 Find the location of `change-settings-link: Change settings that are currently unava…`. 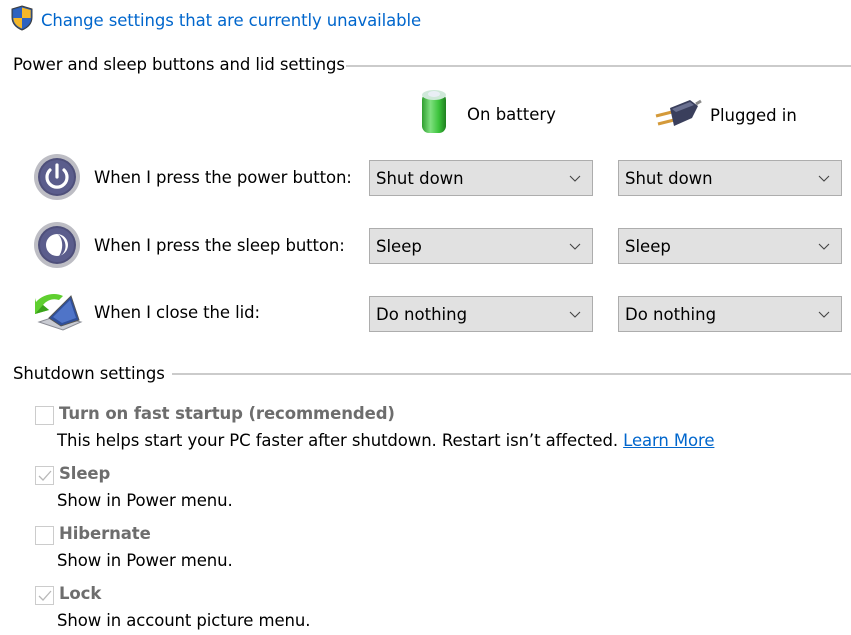

change-settings-link: Change settings that are currently unava… is located at coordinates (215, 20).